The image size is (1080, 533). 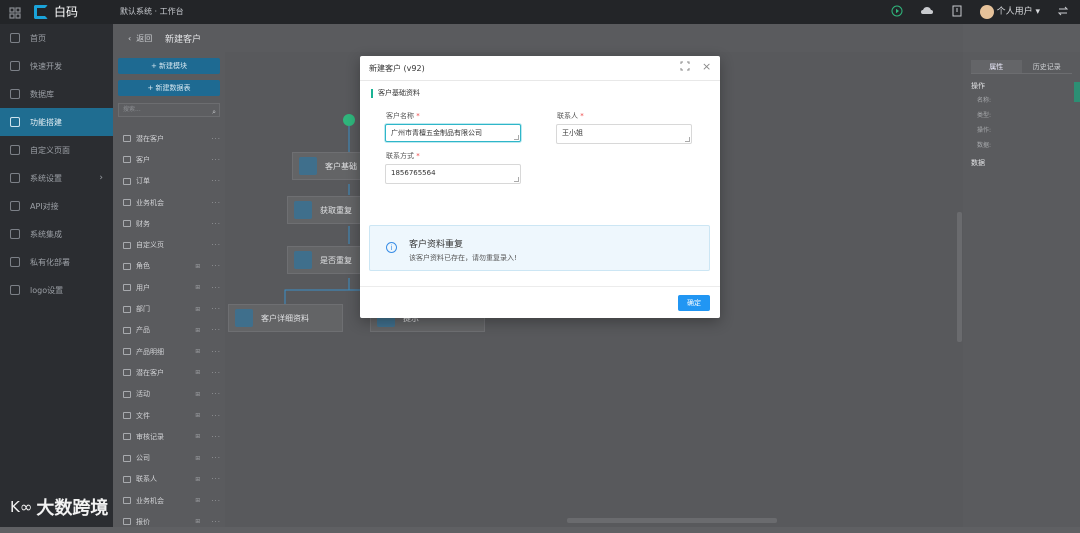 I want to click on close-icon: ×, so click(x=706, y=66).